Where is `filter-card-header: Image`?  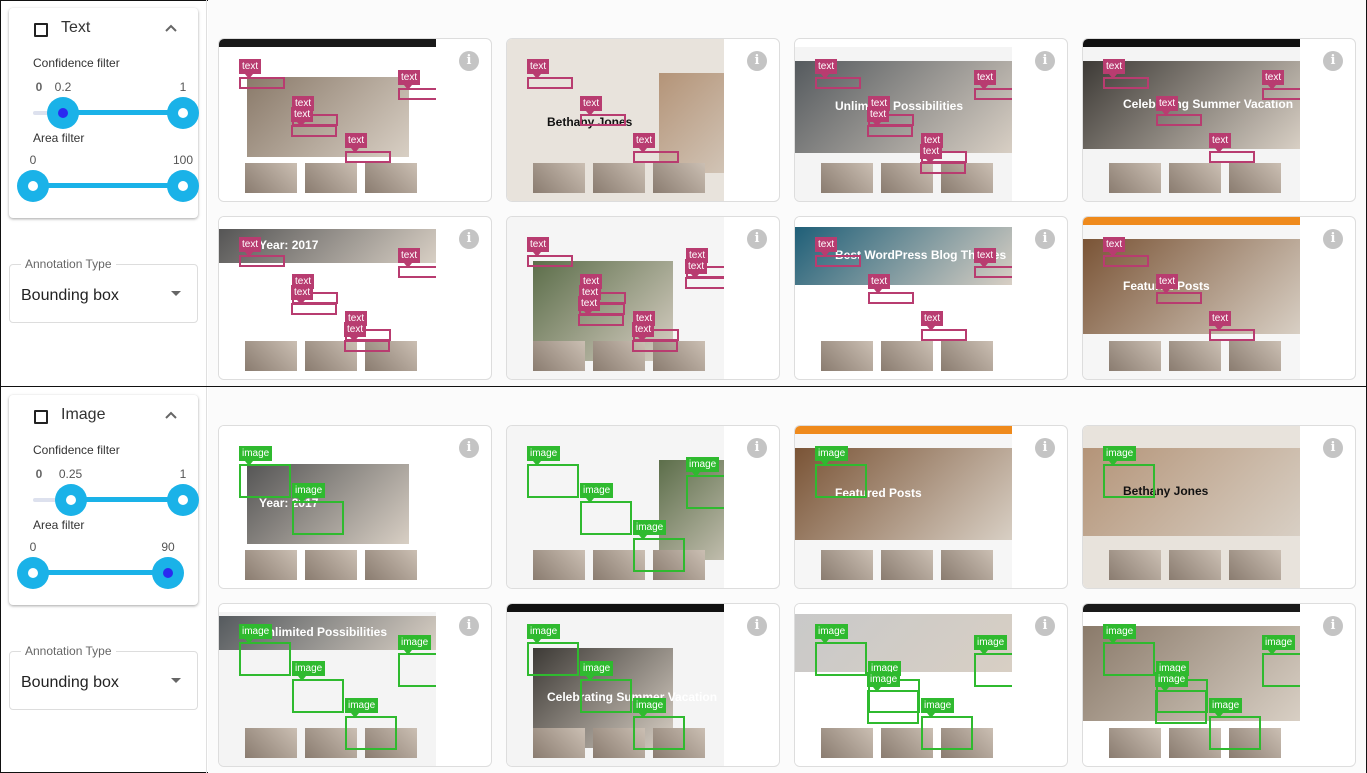 filter-card-header: Image is located at coordinates (103, 415).